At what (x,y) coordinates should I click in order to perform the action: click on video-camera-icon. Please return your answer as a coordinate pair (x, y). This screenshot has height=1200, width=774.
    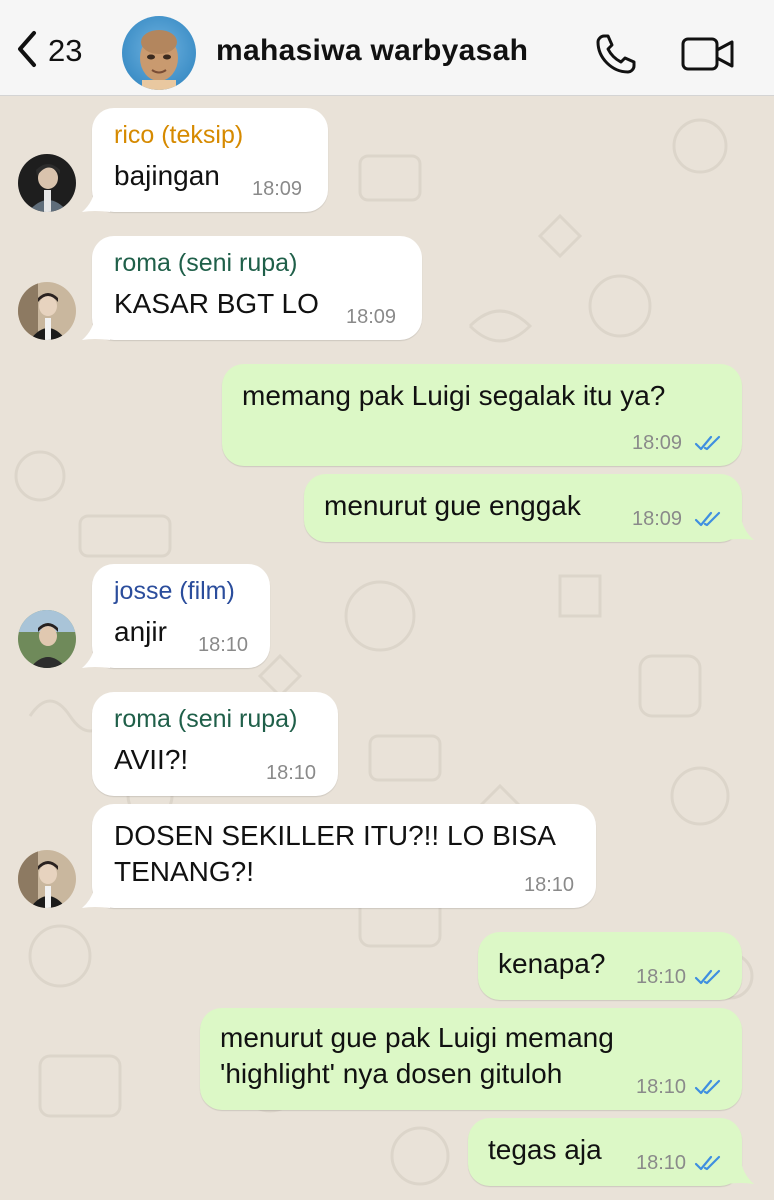
    Looking at the image, I should click on (708, 56).